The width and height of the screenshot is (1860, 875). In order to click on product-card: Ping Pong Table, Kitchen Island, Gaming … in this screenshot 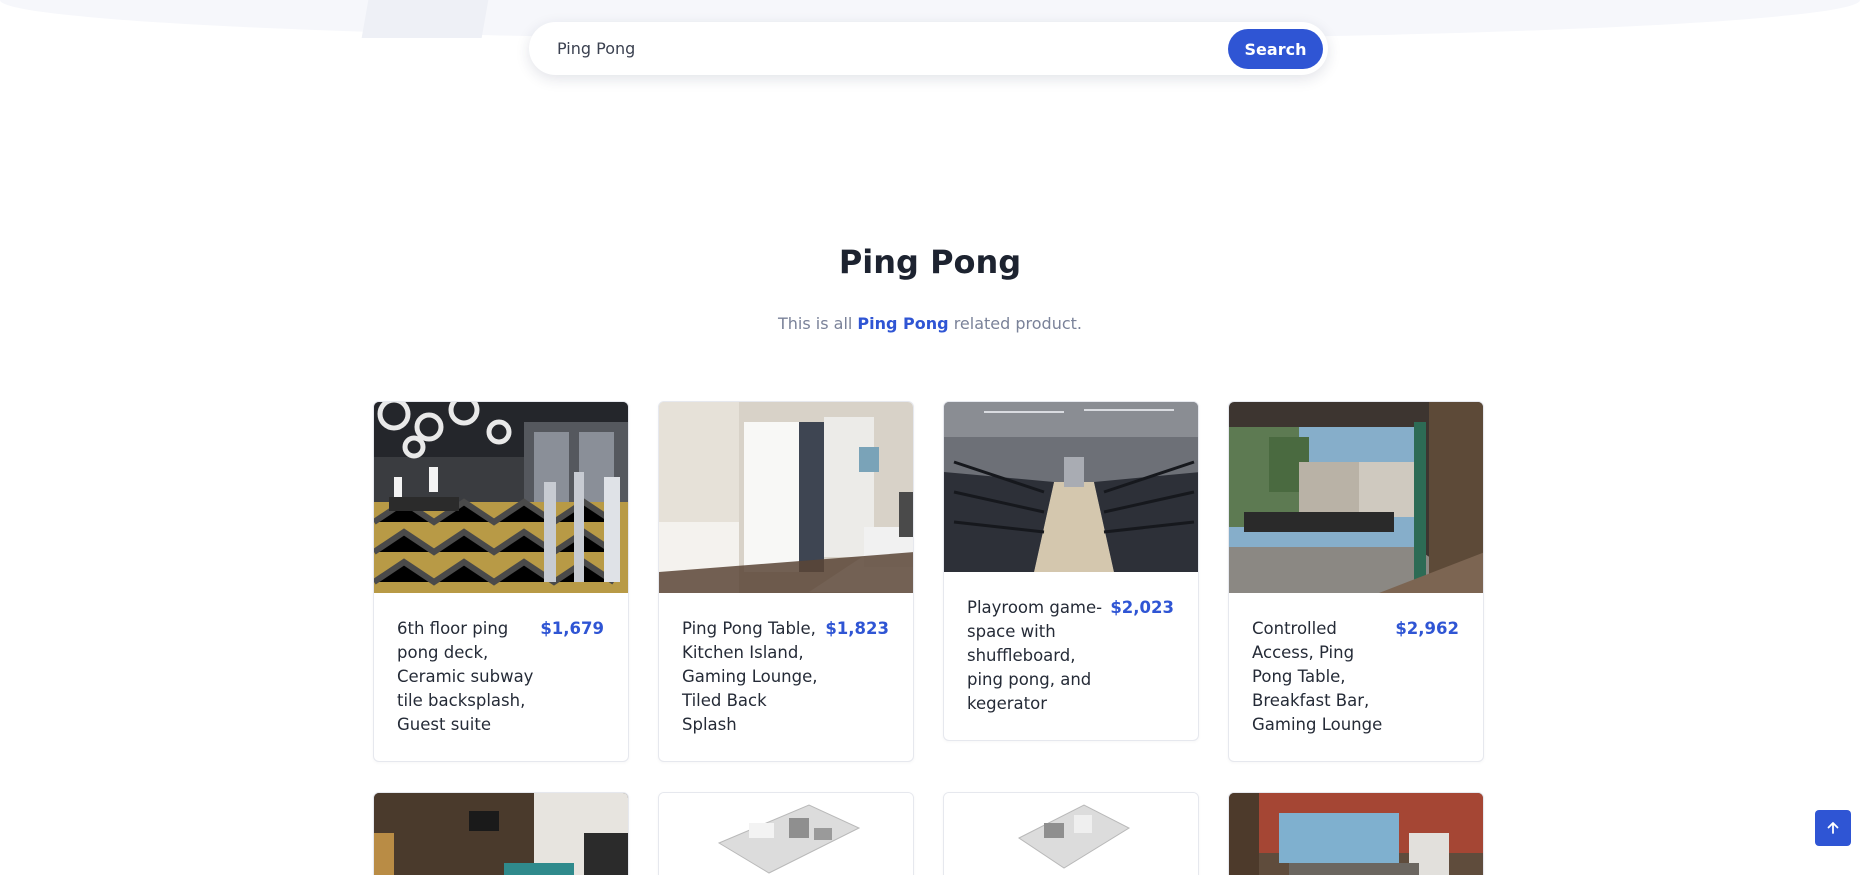, I will do `click(786, 581)`.